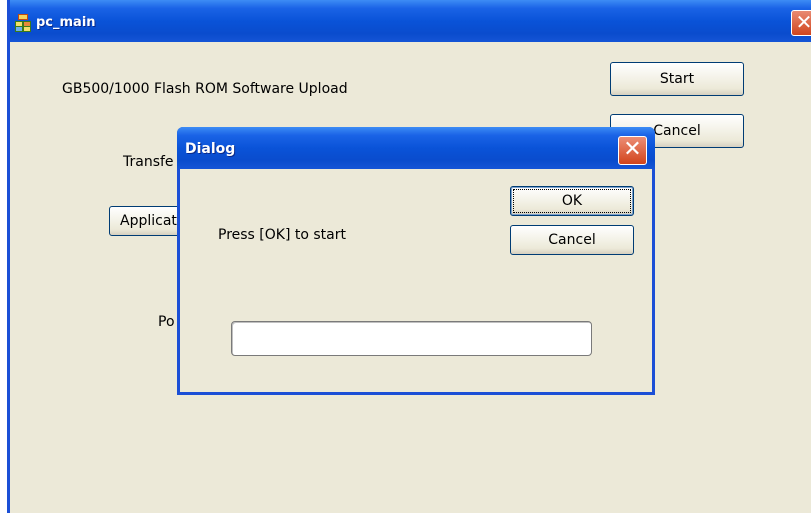 The height and width of the screenshot is (513, 811). I want to click on dialog-titlebar: Dialog ✕, so click(416, 148).